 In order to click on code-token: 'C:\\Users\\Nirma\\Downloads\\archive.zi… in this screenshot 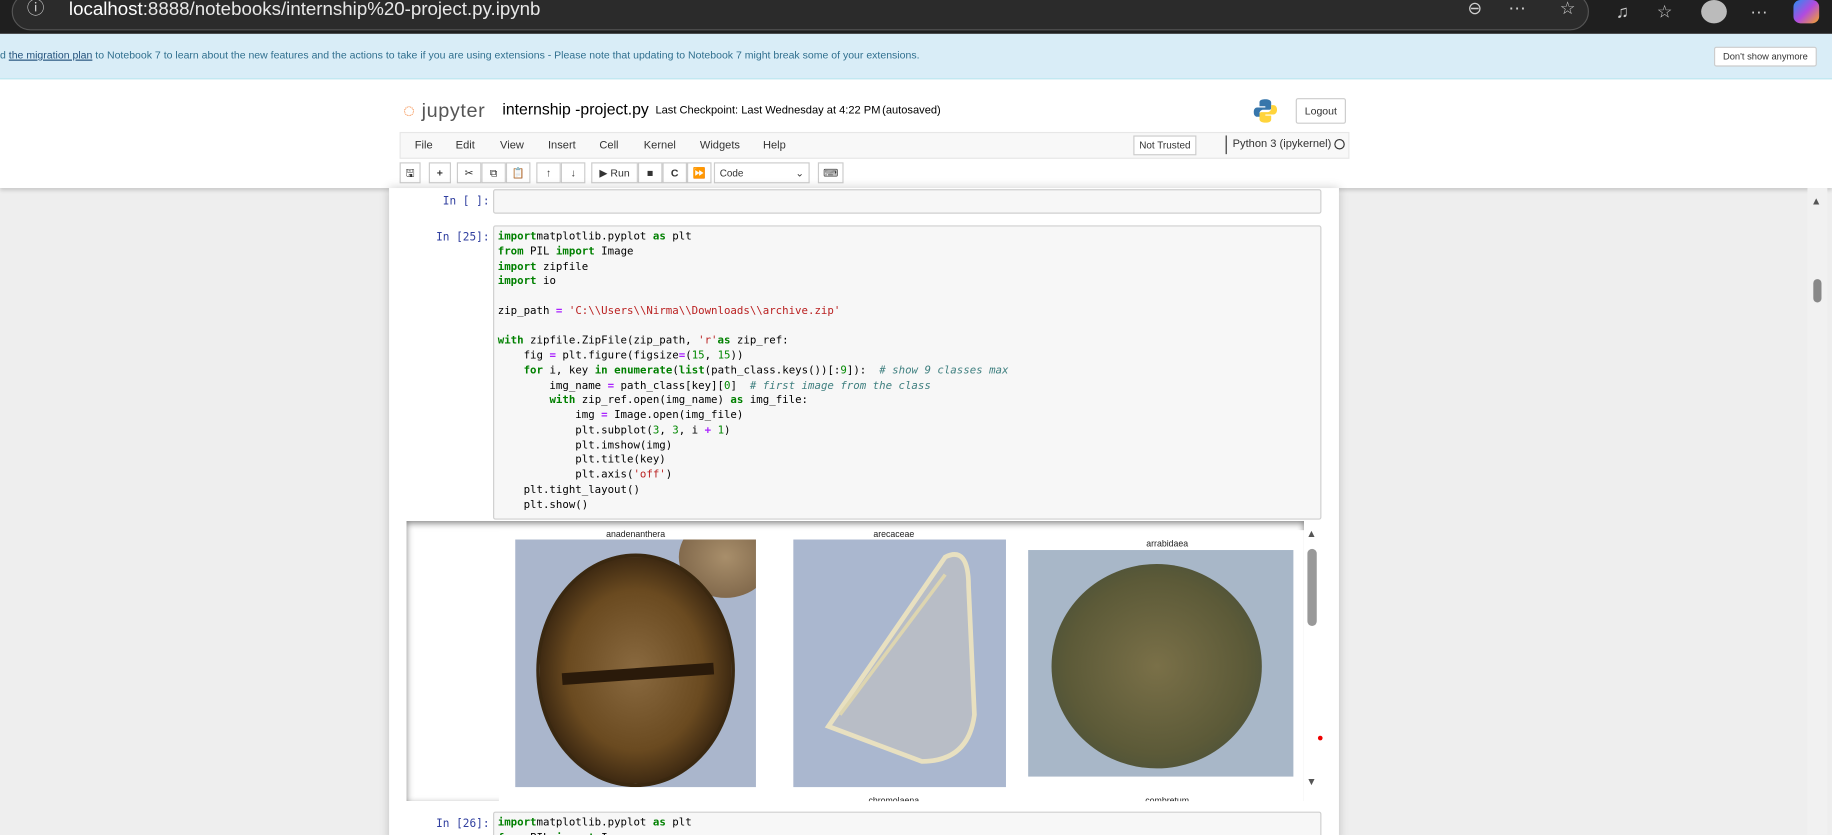, I will do `click(704, 311)`.